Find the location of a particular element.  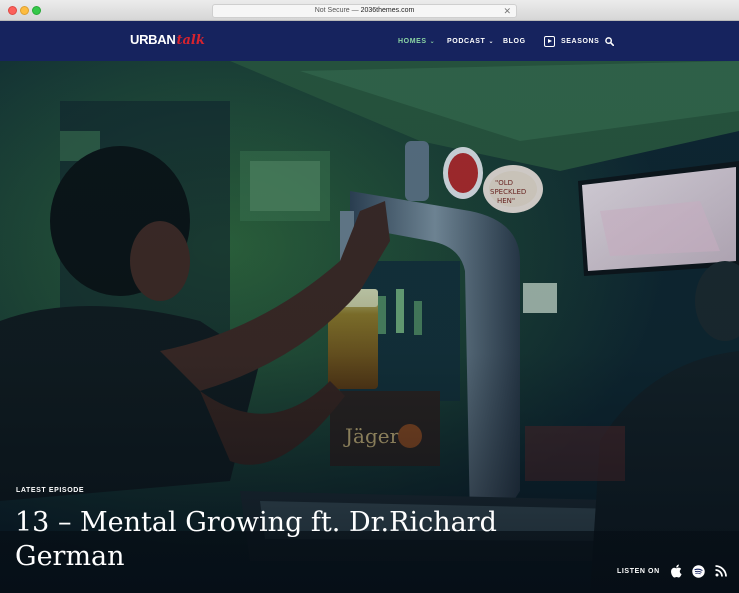

apple-icon is located at coordinates (676, 571).